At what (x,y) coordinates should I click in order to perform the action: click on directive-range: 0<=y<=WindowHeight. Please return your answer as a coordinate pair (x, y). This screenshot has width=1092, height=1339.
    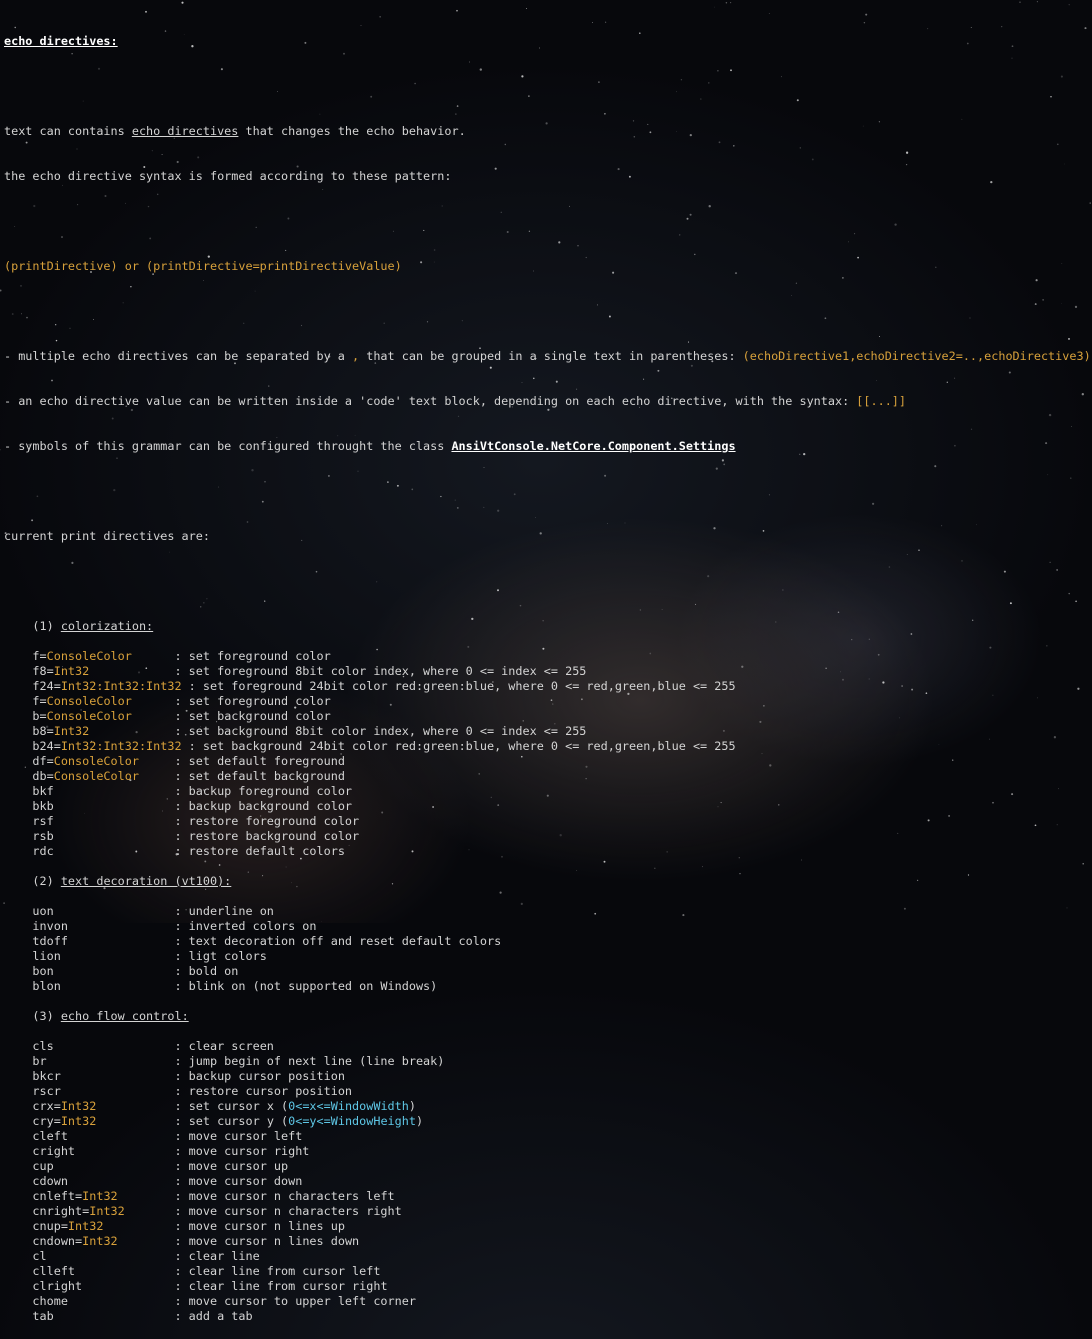
    Looking at the image, I should click on (352, 1121).